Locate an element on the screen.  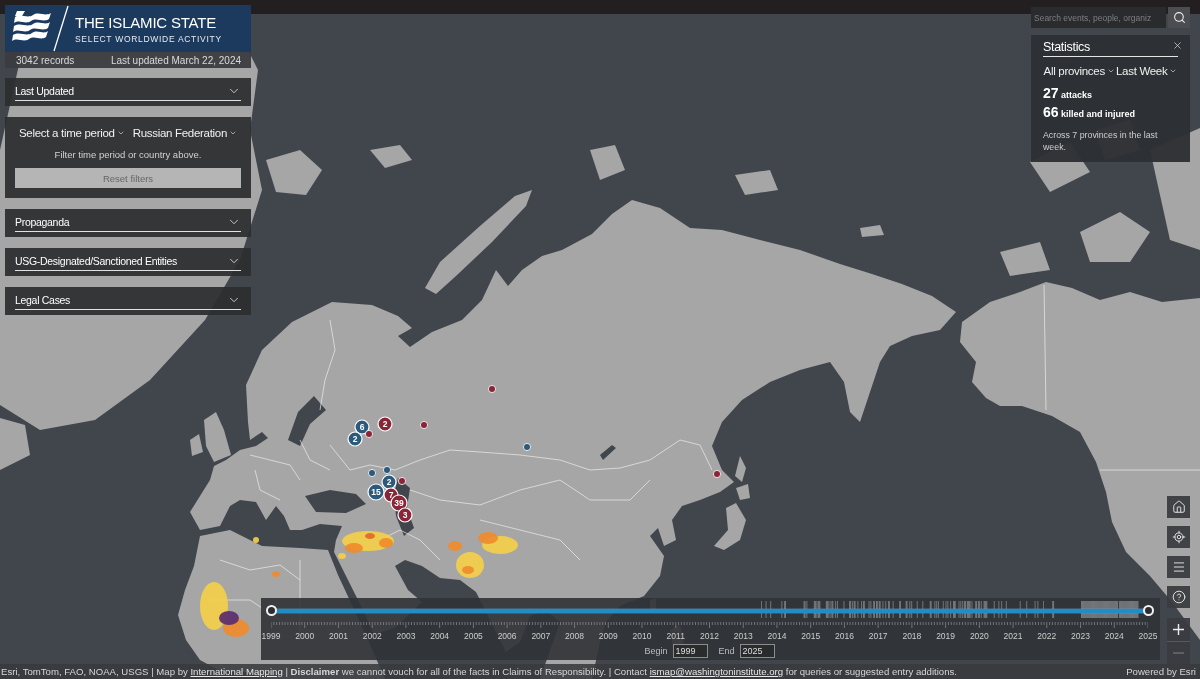
year-label: 2013 is located at coordinates (743, 636).